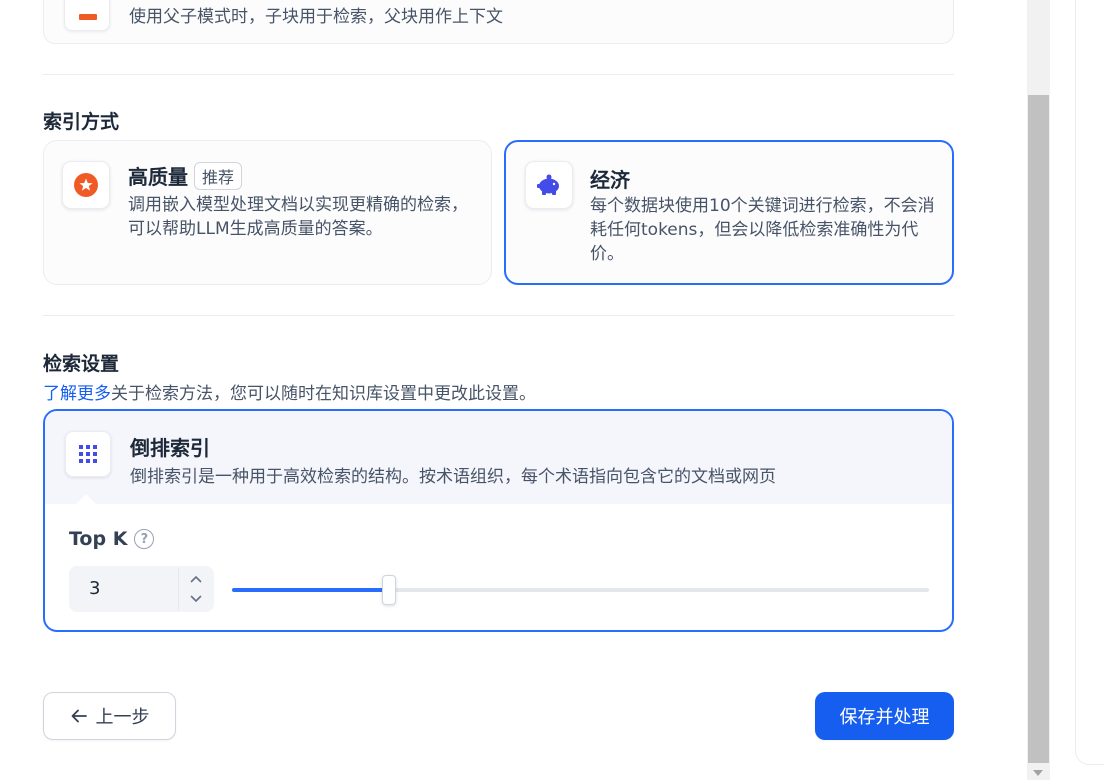 This screenshot has width=1104, height=780. I want to click on help-icon: ?, so click(144, 539).